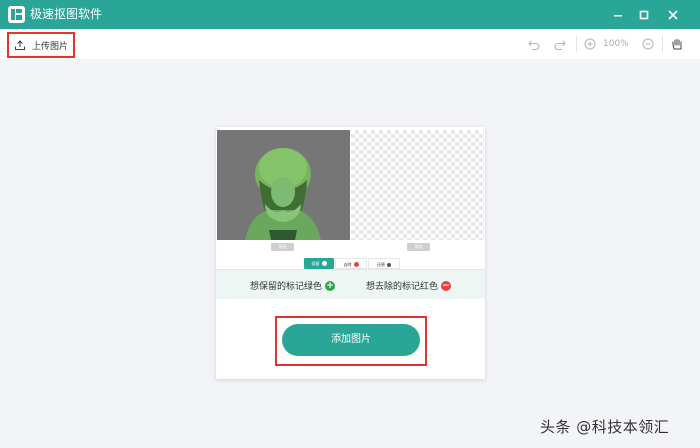 The width and height of the screenshot is (700, 448). I want to click on eraser-icon, so click(389, 265).